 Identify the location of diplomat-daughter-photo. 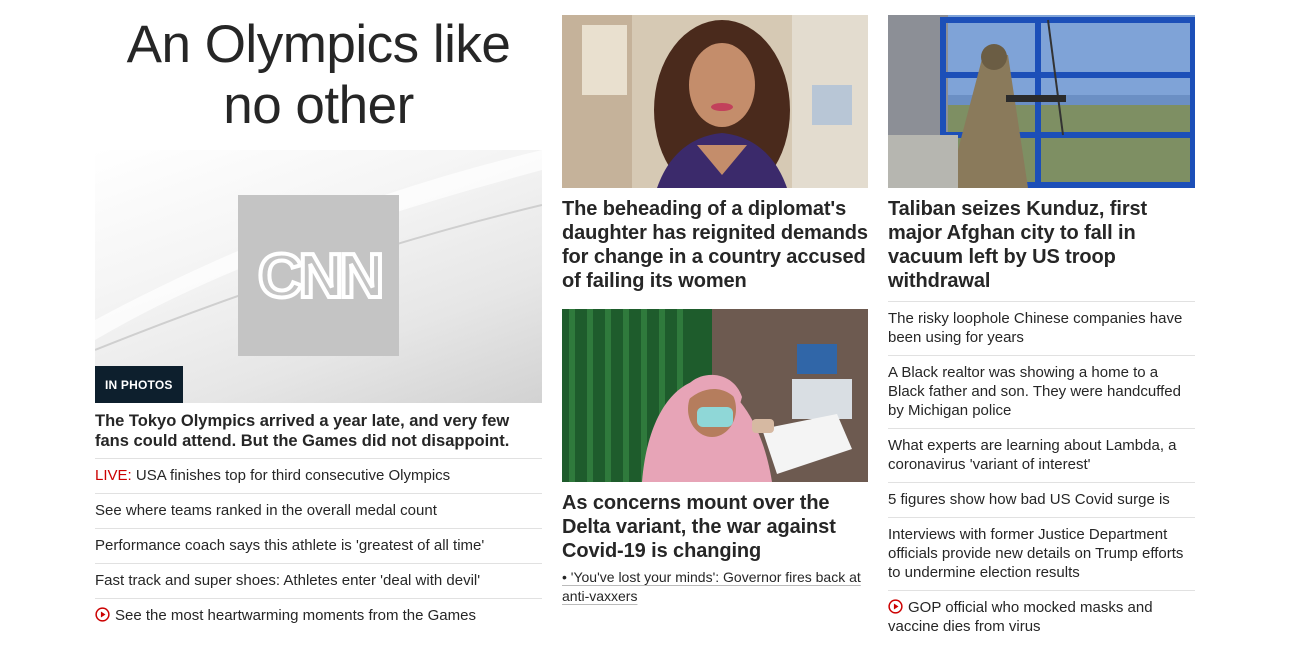
(715, 101).